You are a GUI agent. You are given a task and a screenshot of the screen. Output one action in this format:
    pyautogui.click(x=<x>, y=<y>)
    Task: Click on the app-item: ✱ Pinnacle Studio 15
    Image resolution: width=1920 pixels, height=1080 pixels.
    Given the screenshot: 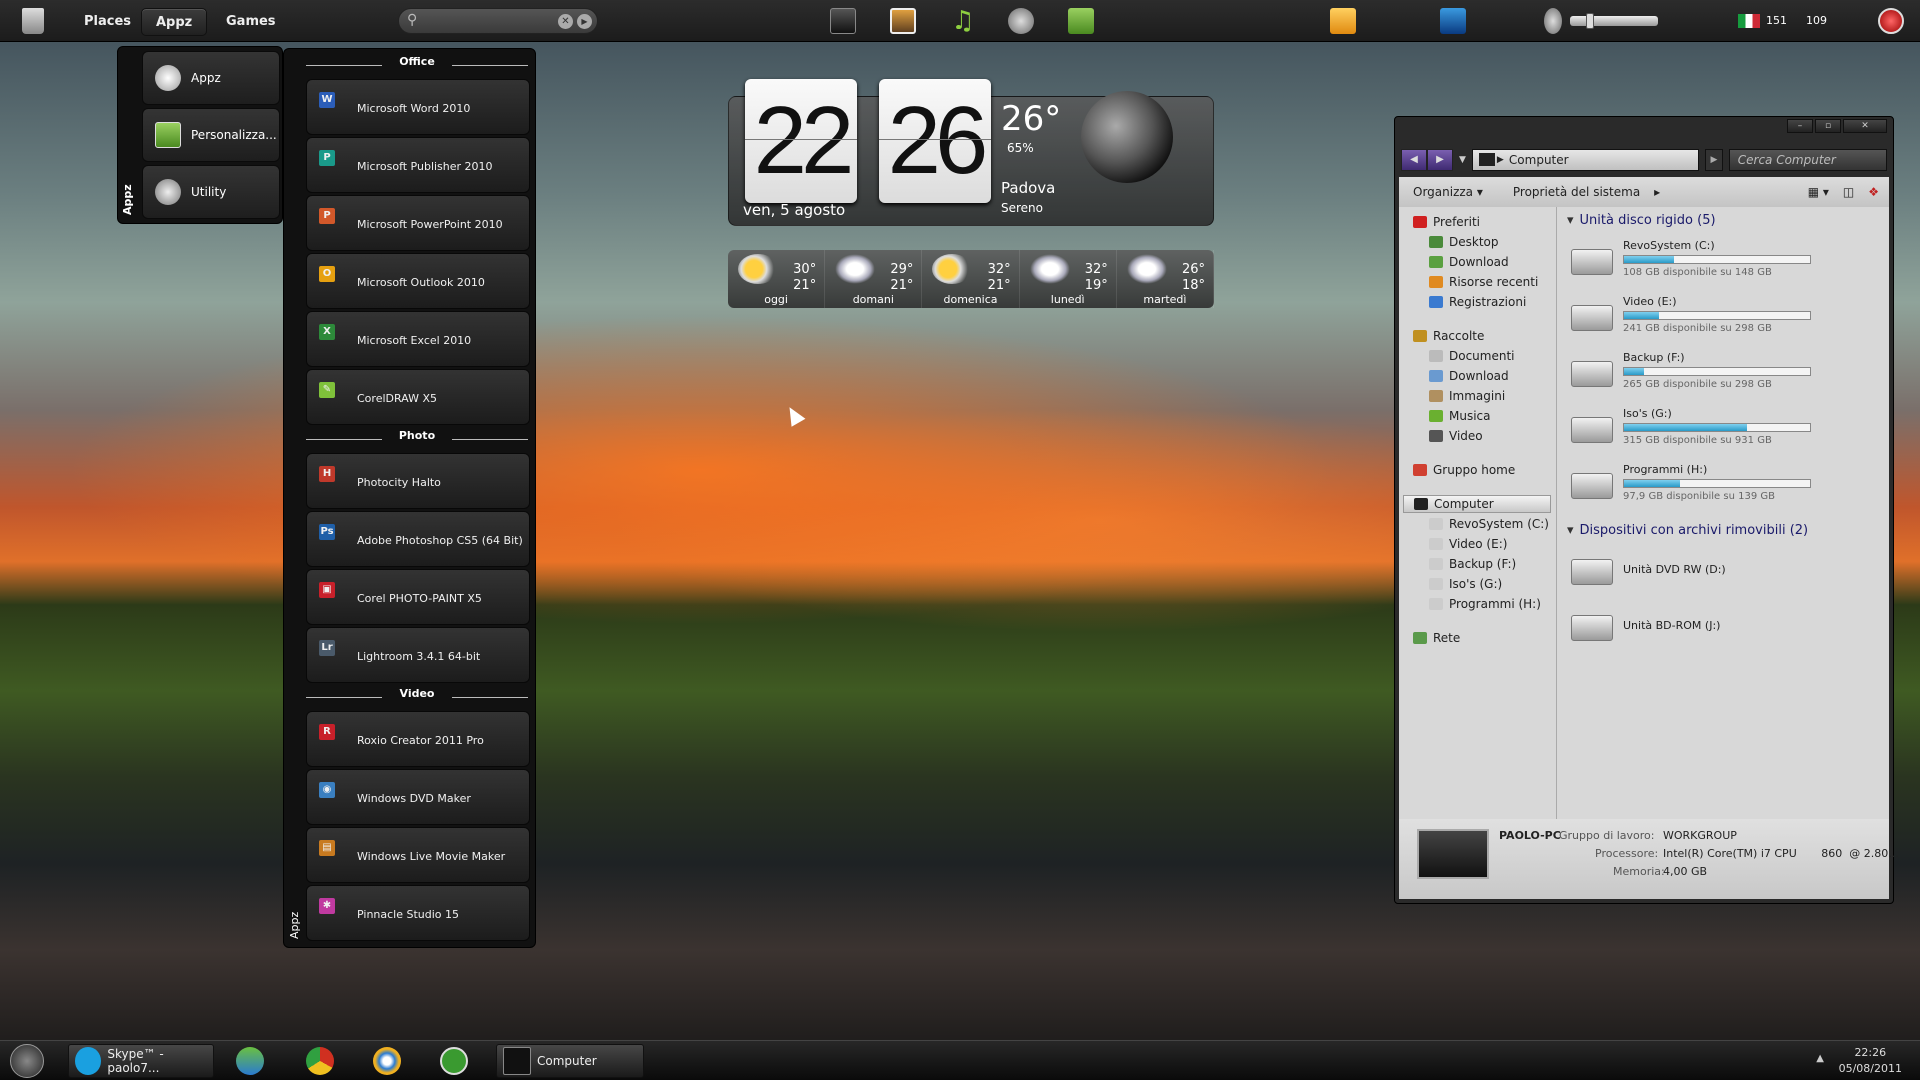 What is the action you would take?
    pyautogui.click(x=418, y=913)
    